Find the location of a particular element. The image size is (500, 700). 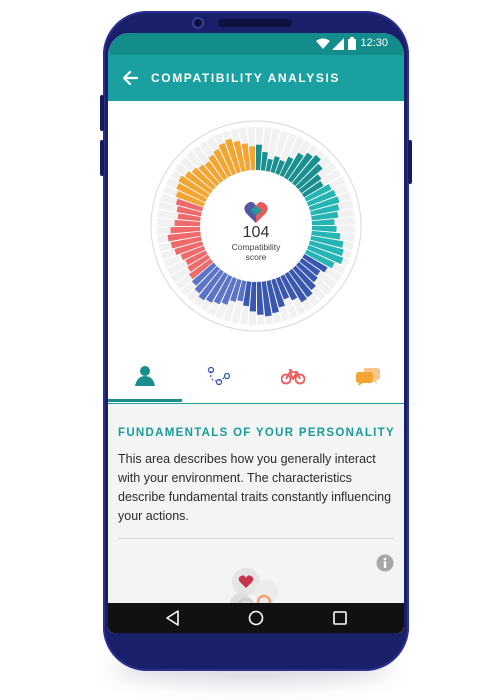

radial-bar-chart: 104 Compatibility score is located at coordinates (256, 226).